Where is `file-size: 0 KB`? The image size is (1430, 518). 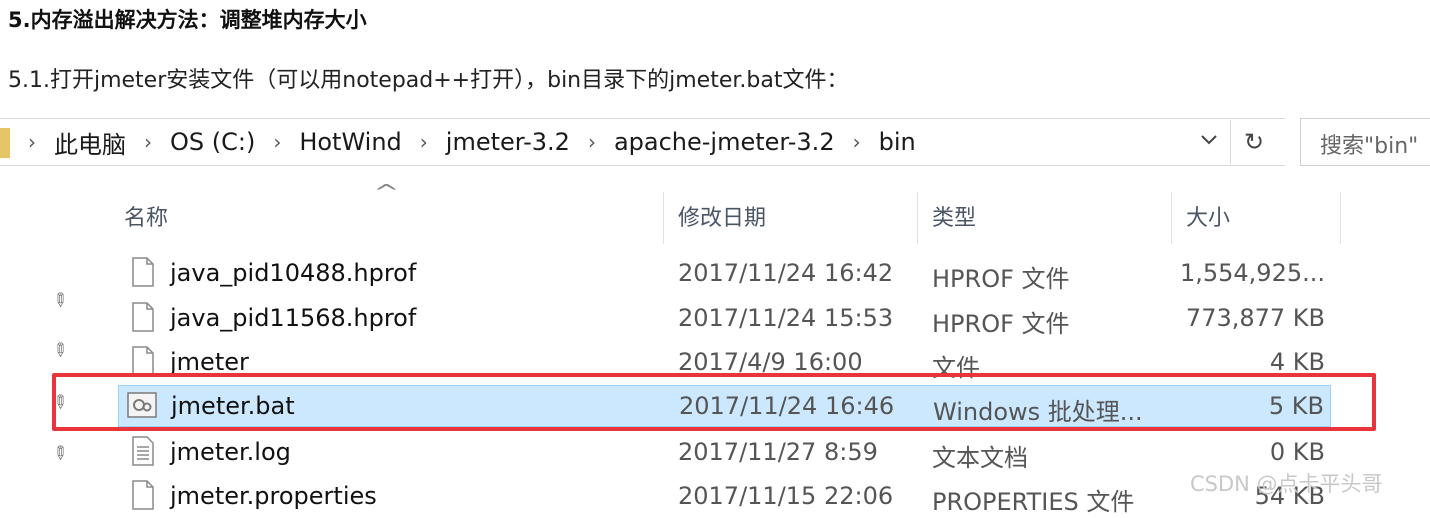 file-size: 0 KB is located at coordinates (1297, 452).